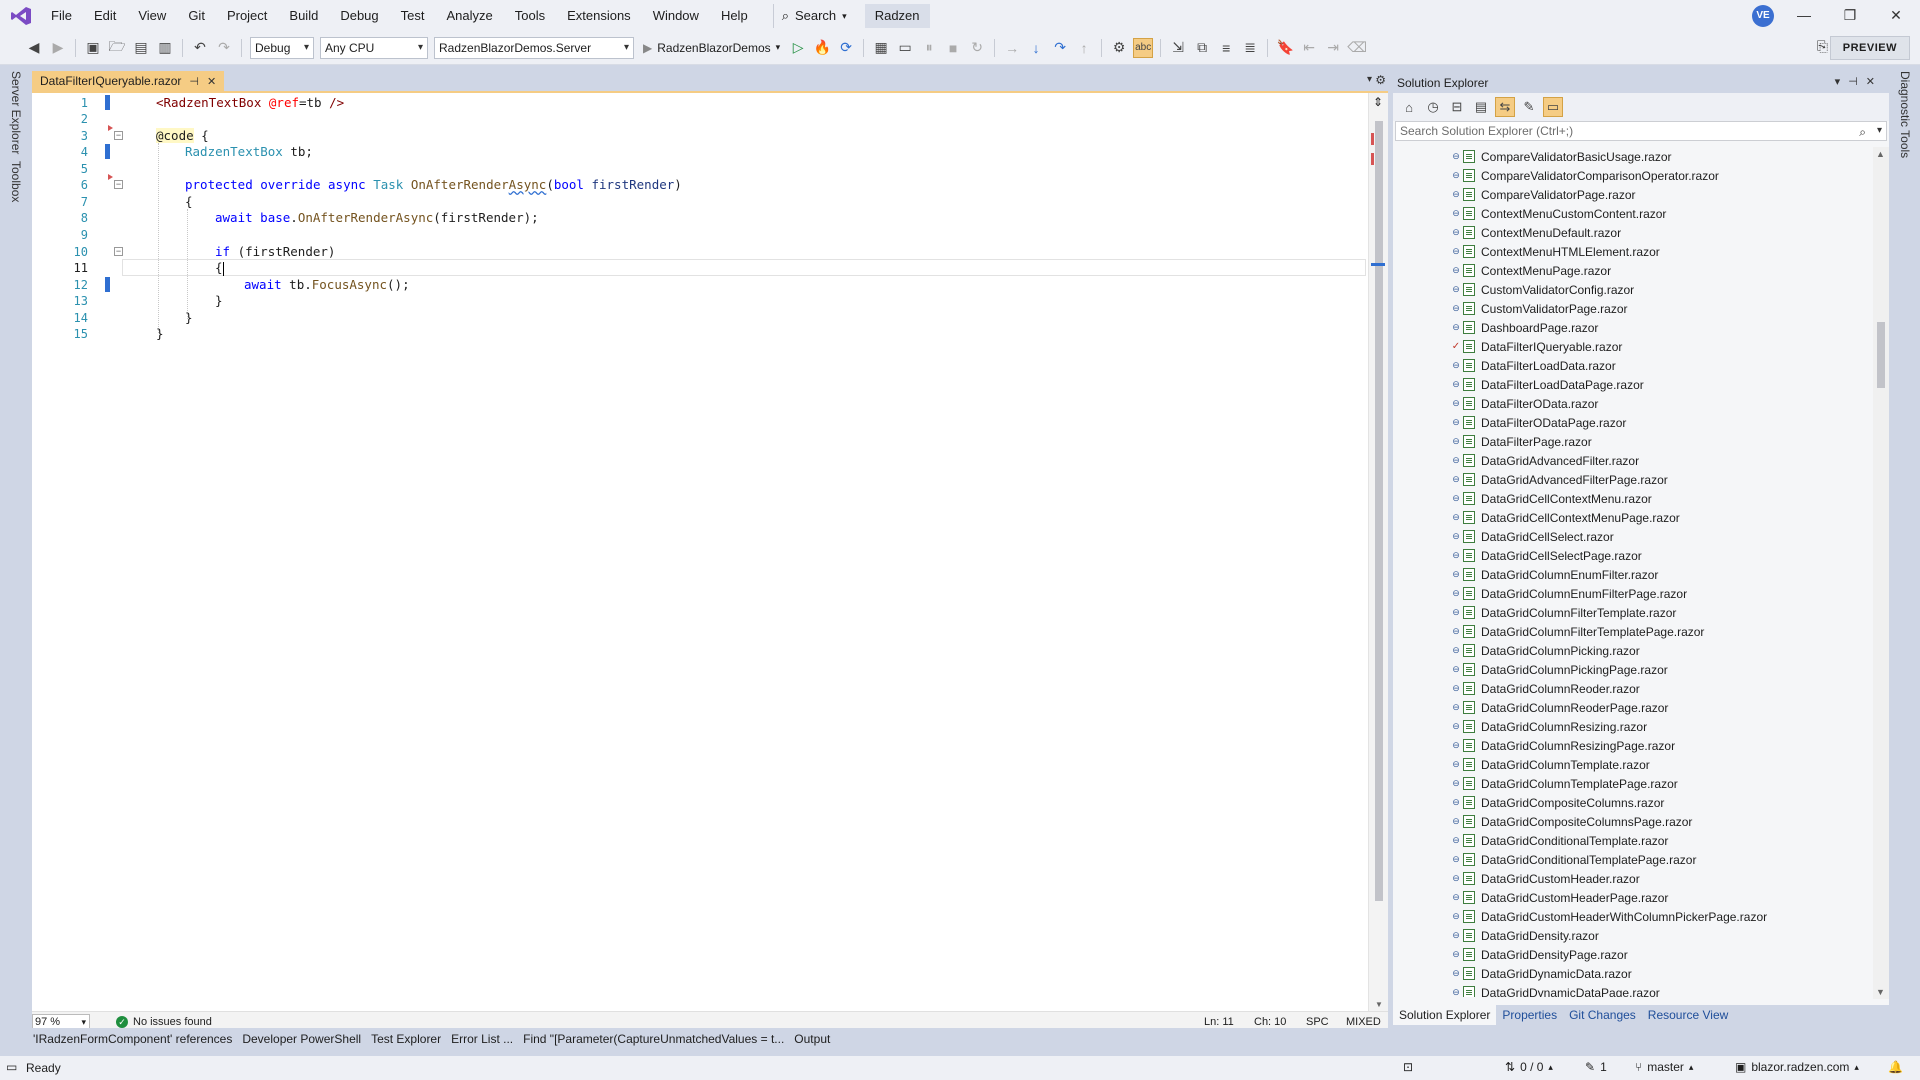 The image size is (1920, 1080). Describe the element at coordinates (1633, 384) in the screenshot. I see `tree-item: ⊖ DataFilterLoadDataPage.razor` at that location.